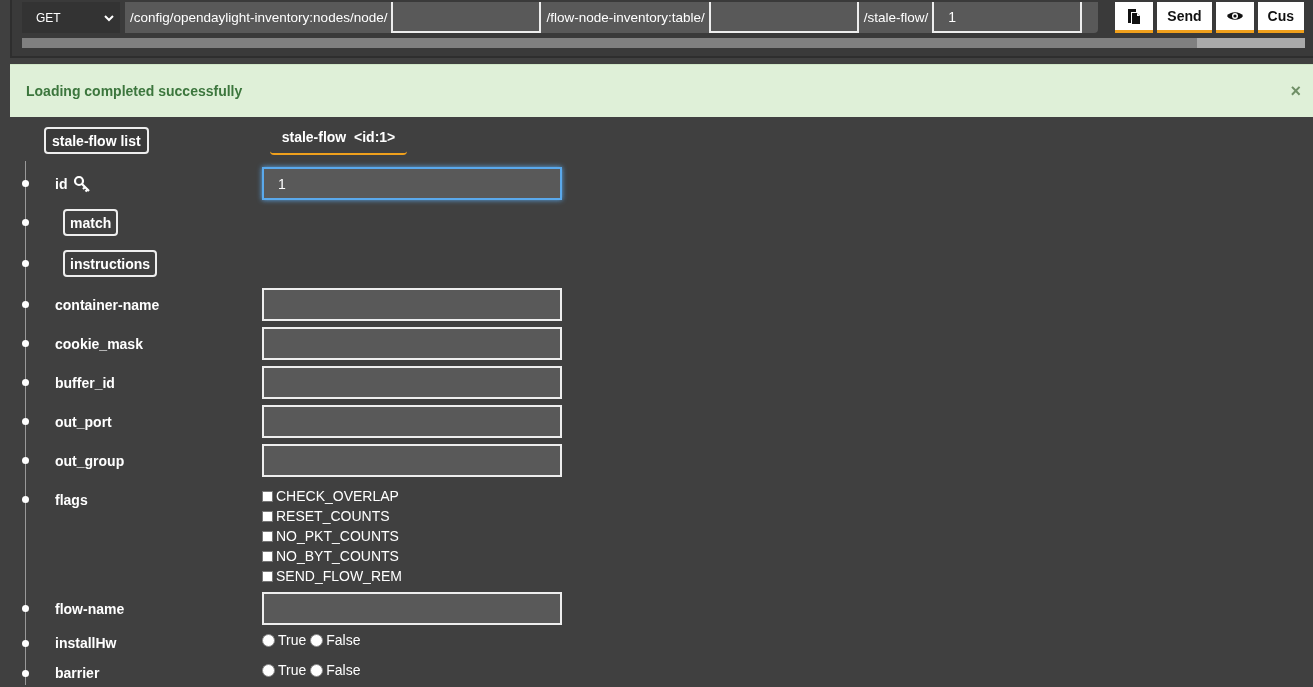  I want to click on field-label: container-name, so click(107, 304).